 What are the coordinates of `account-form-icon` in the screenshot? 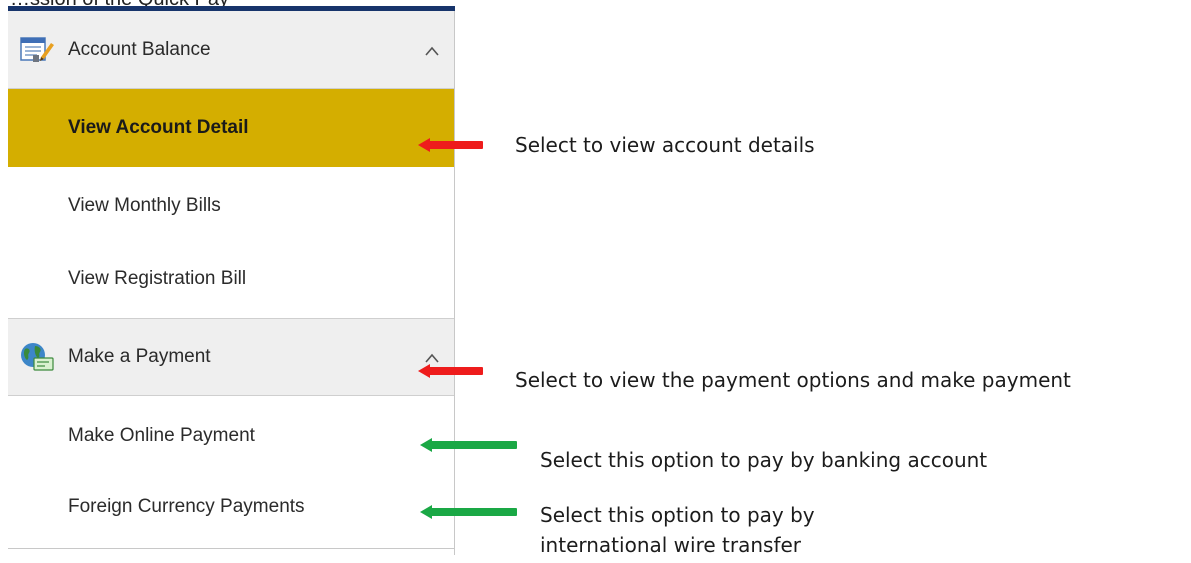 It's located at (37, 50).